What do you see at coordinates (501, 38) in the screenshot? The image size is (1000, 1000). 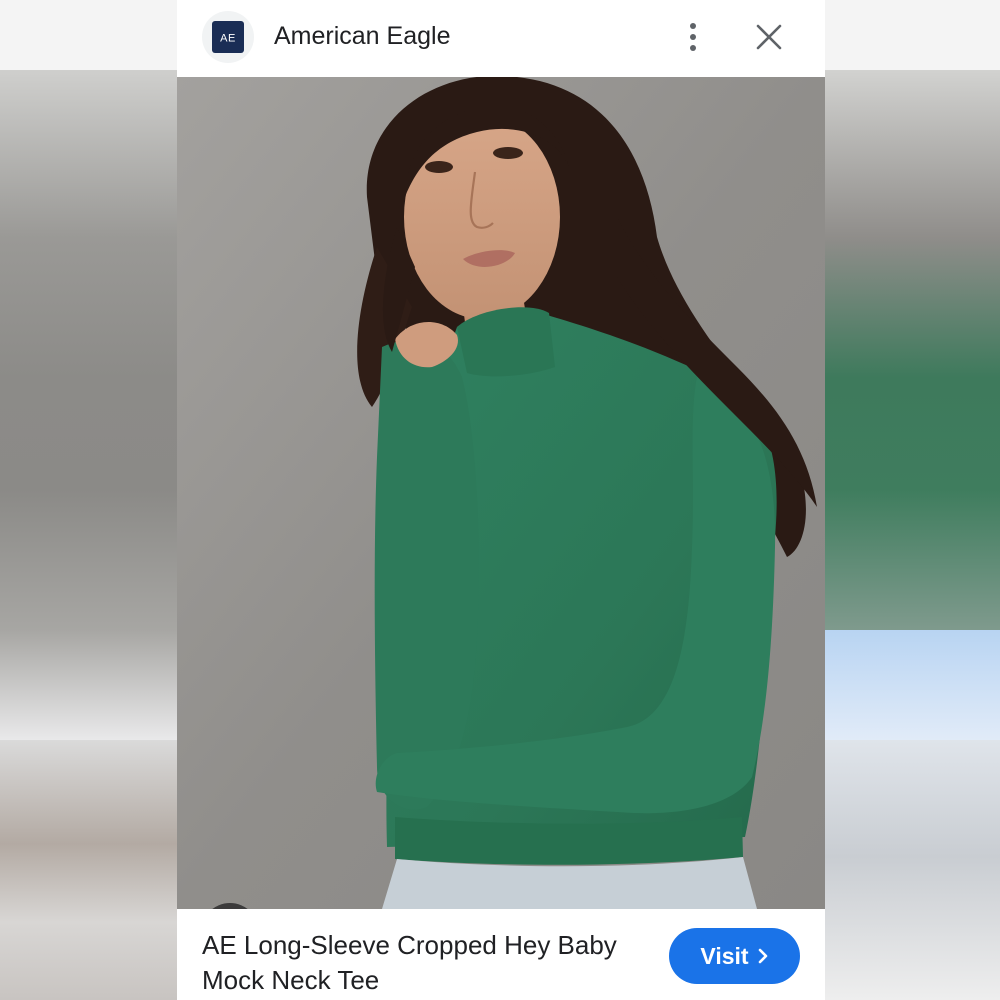 I see `card-header: AE American Eagle` at bounding box center [501, 38].